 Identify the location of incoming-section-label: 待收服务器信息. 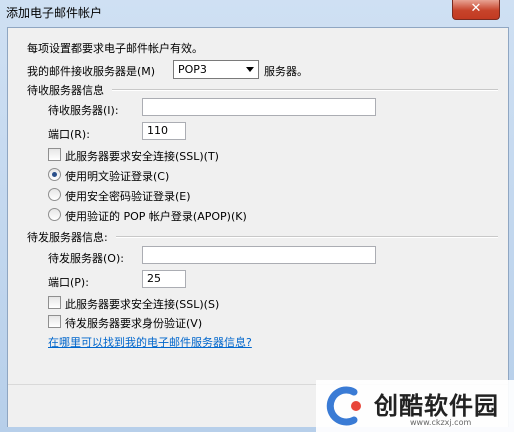
(65, 90).